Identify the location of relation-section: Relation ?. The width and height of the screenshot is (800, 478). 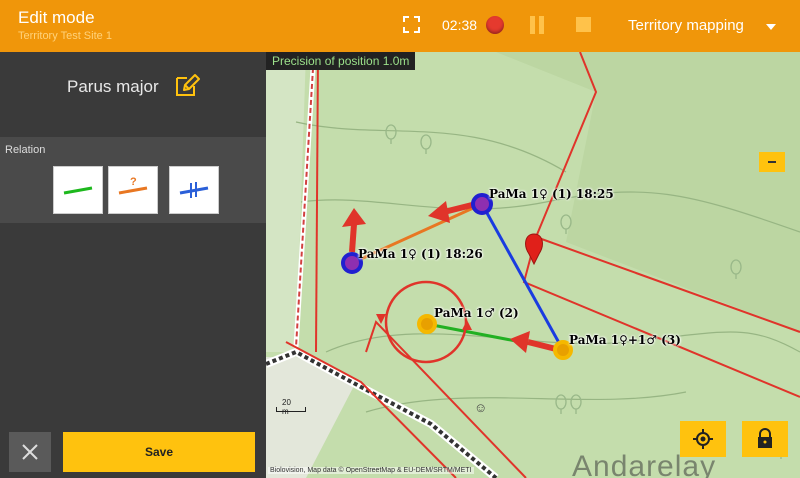
(133, 180).